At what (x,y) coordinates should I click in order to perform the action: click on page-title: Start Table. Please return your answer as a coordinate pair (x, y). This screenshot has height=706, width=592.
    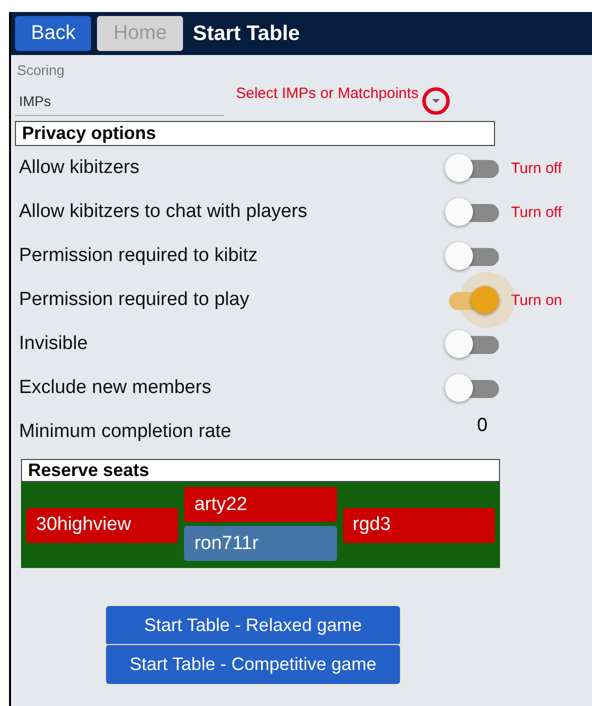
    Looking at the image, I should click on (246, 34).